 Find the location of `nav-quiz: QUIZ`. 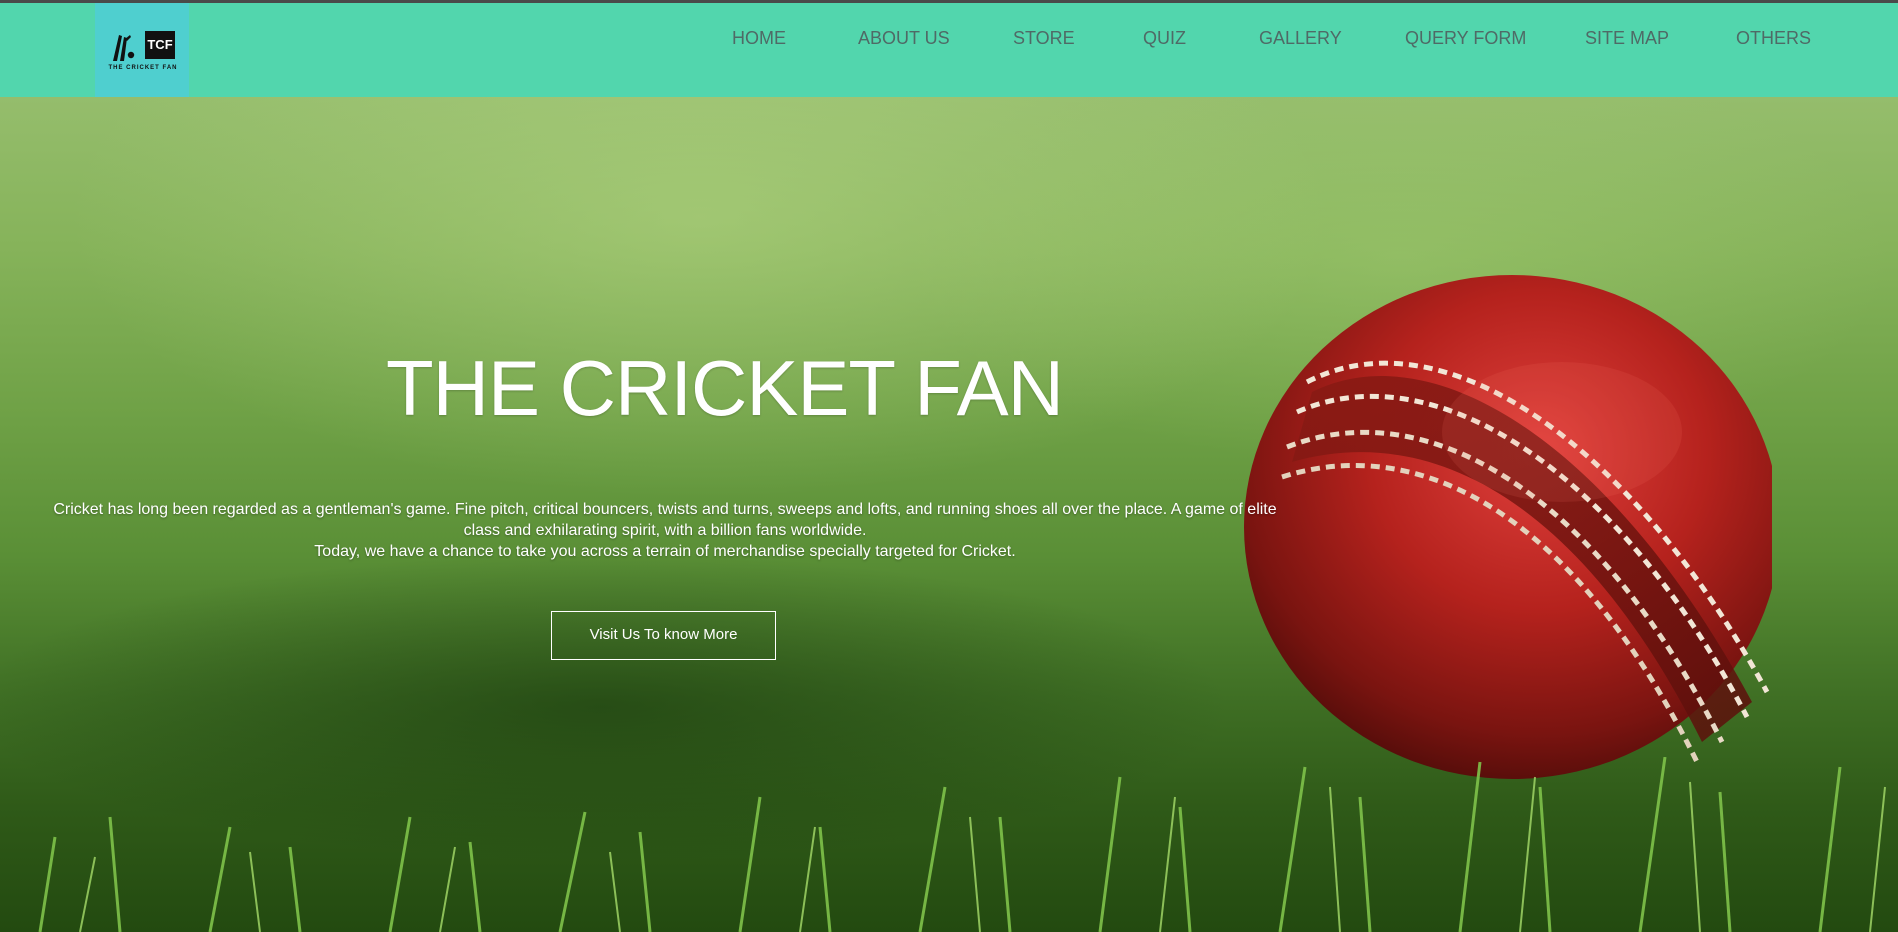

nav-quiz: QUIZ is located at coordinates (1164, 38).